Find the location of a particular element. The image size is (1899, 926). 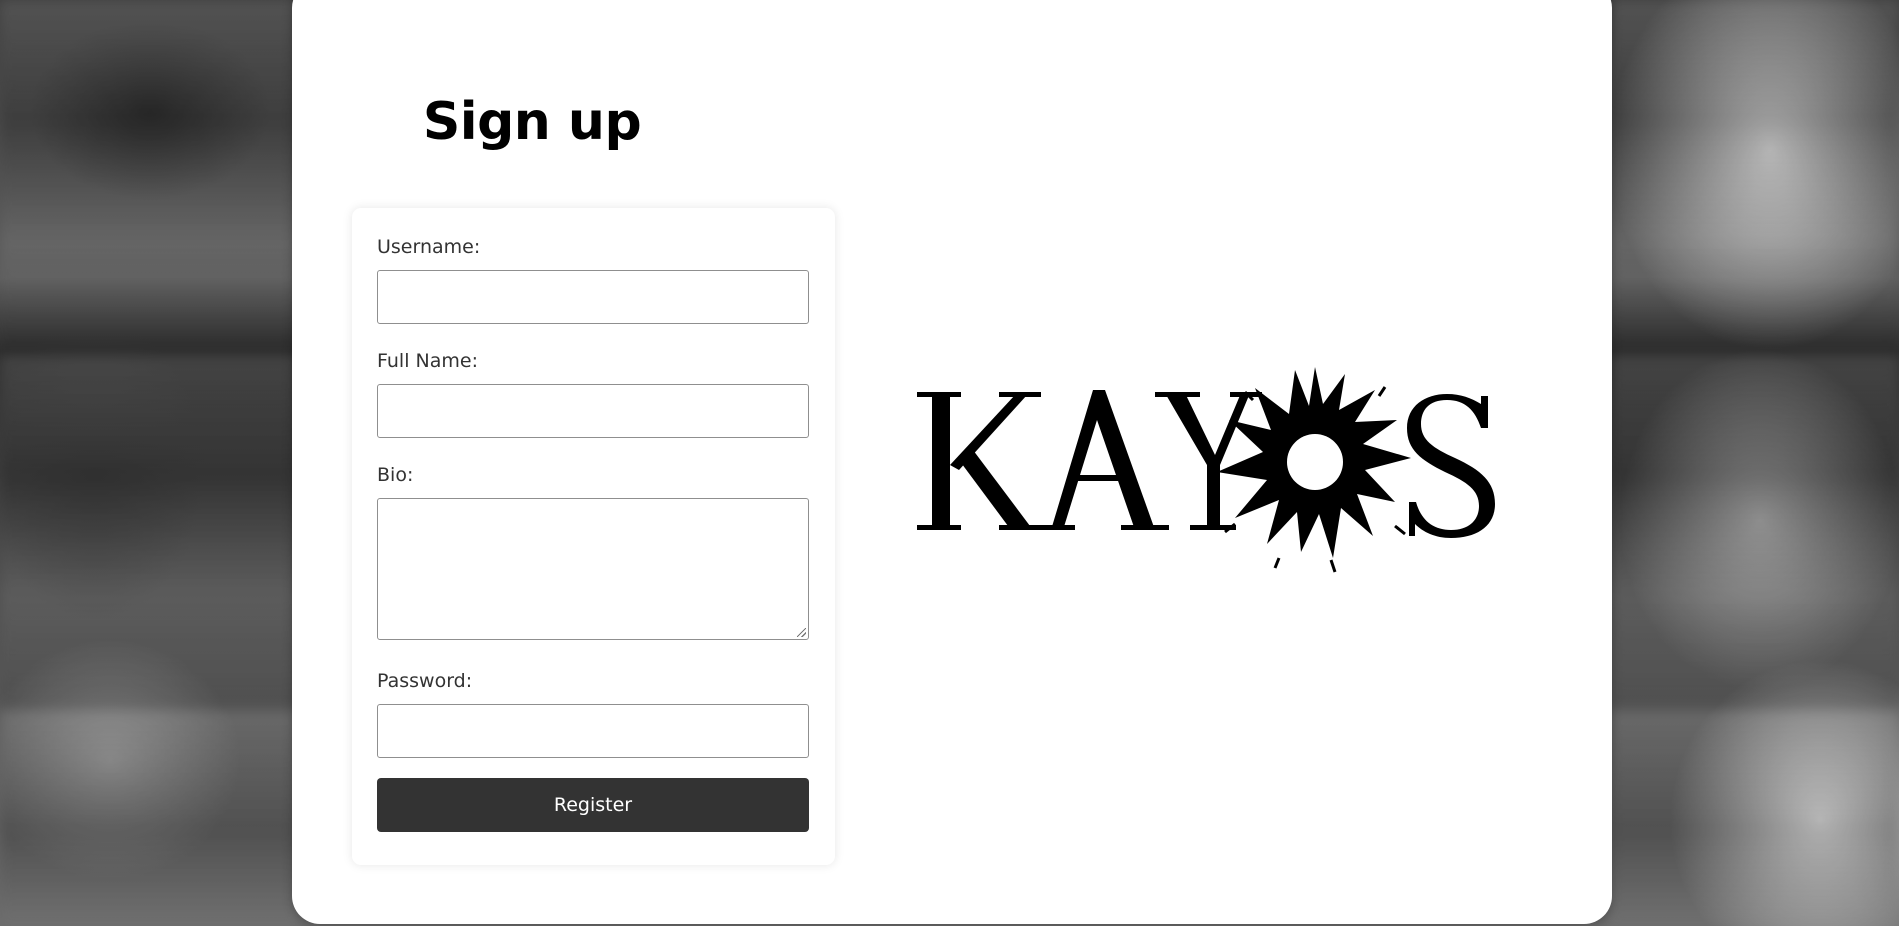

password-input is located at coordinates (593, 731).